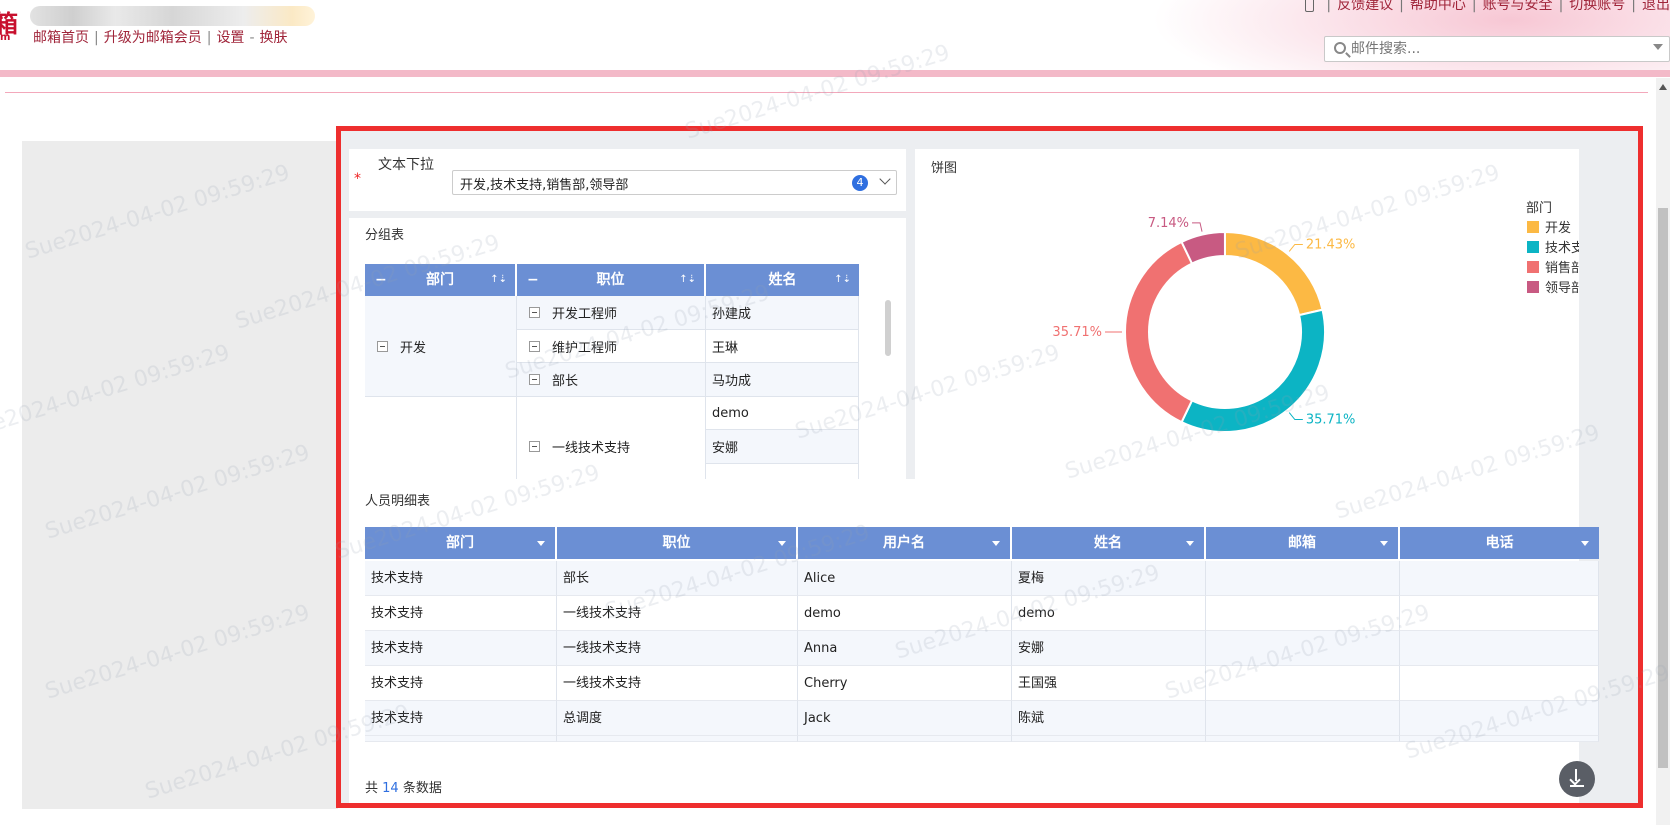 The image size is (1670, 825). Describe the element at coordinates (1558, 228) in the screenshot. I see `legend-item-label: 开发` at that location.